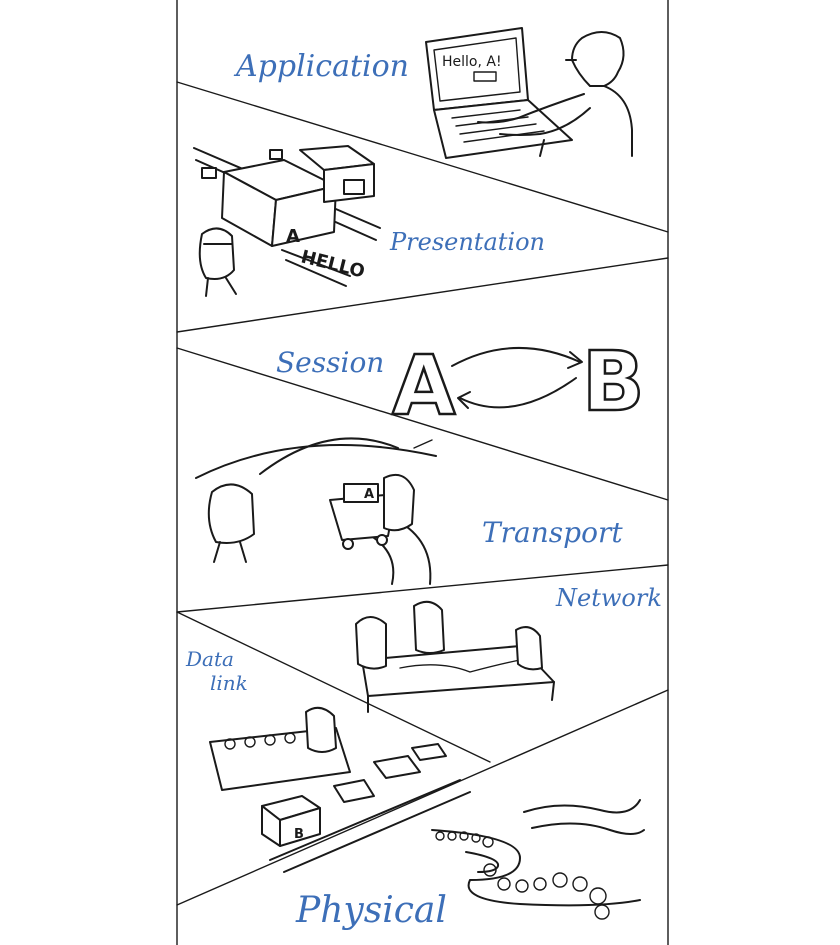 The image size is (840, 945). I want to click on datalink-box-letter: B, so click(299, 834).